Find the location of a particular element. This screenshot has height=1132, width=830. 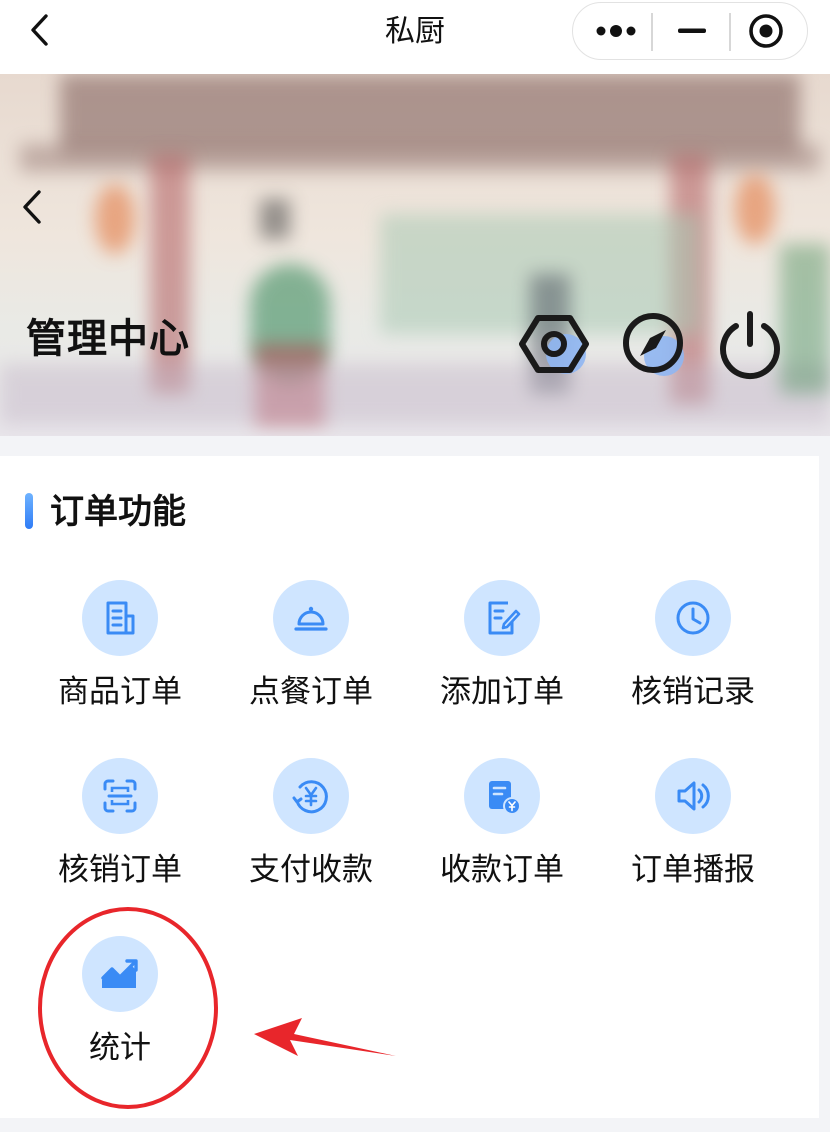

more-button is located at coordinates (616, 31).